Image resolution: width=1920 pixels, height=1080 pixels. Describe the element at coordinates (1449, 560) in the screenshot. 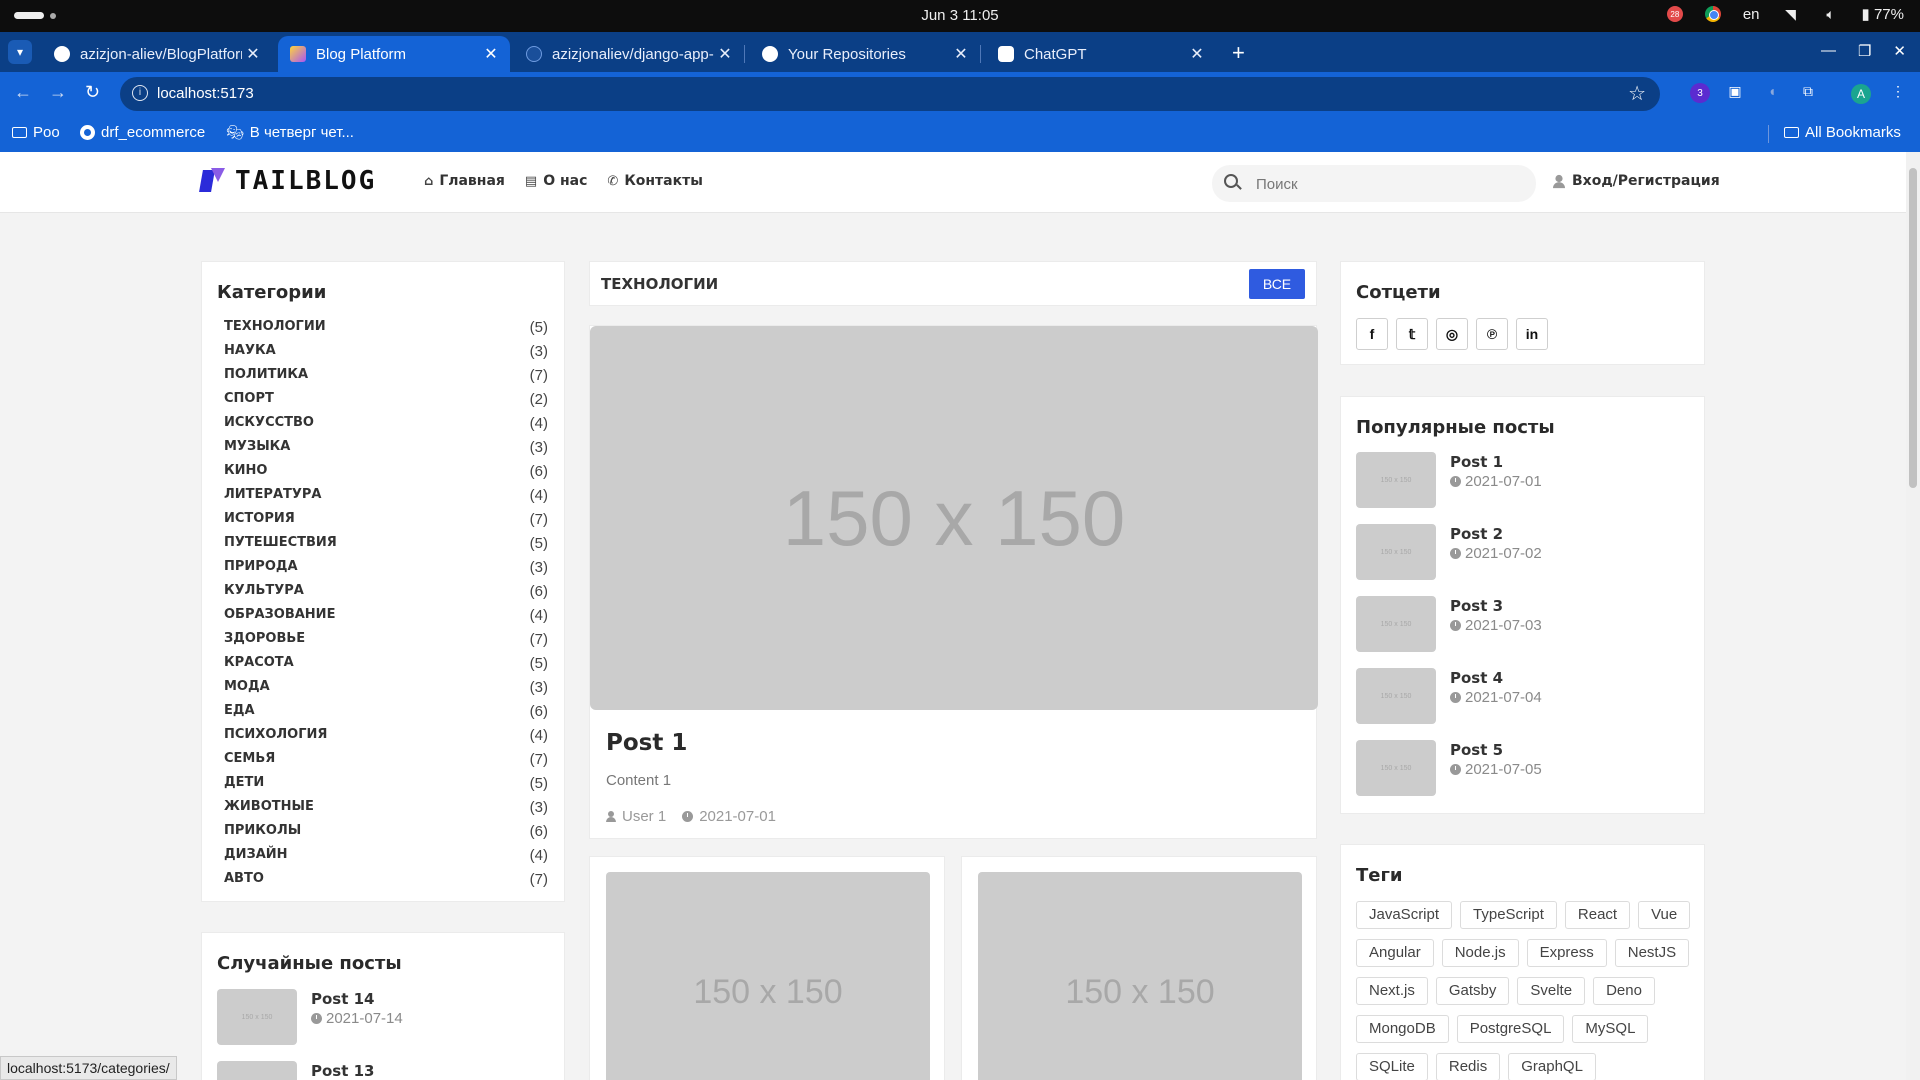

I see `popular-post-item: 150 x 150 Post 2 2021-07-02` at that location.